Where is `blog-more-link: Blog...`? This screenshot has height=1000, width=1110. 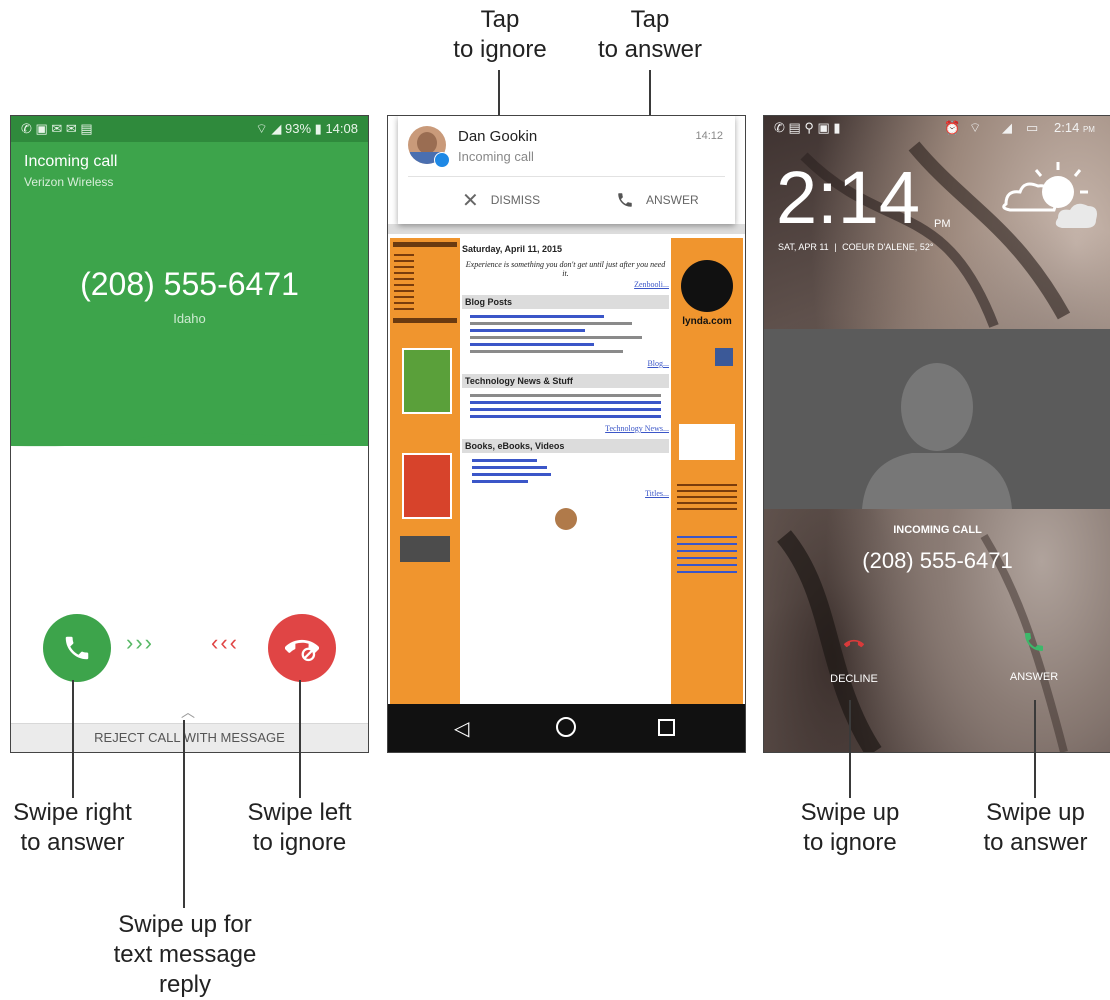
blog-more-link: Blog... is located at coordinates (565, 363).